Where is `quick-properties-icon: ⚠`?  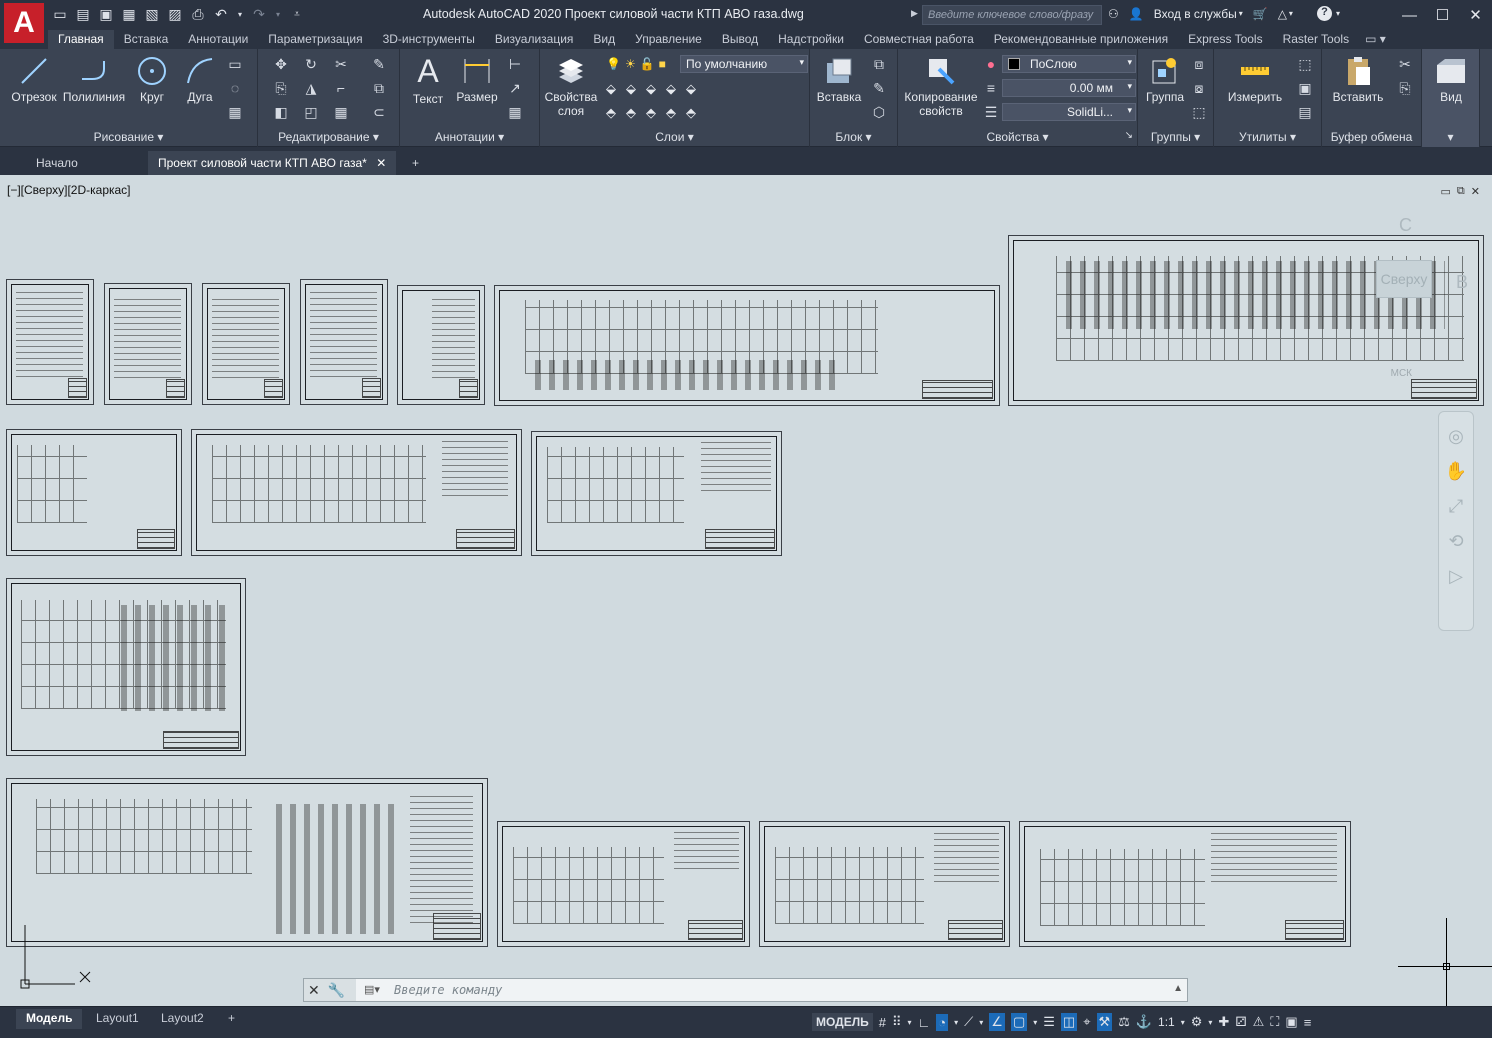 quick-properties-icon: ⚠ is located at coordinates (1259, 1022).